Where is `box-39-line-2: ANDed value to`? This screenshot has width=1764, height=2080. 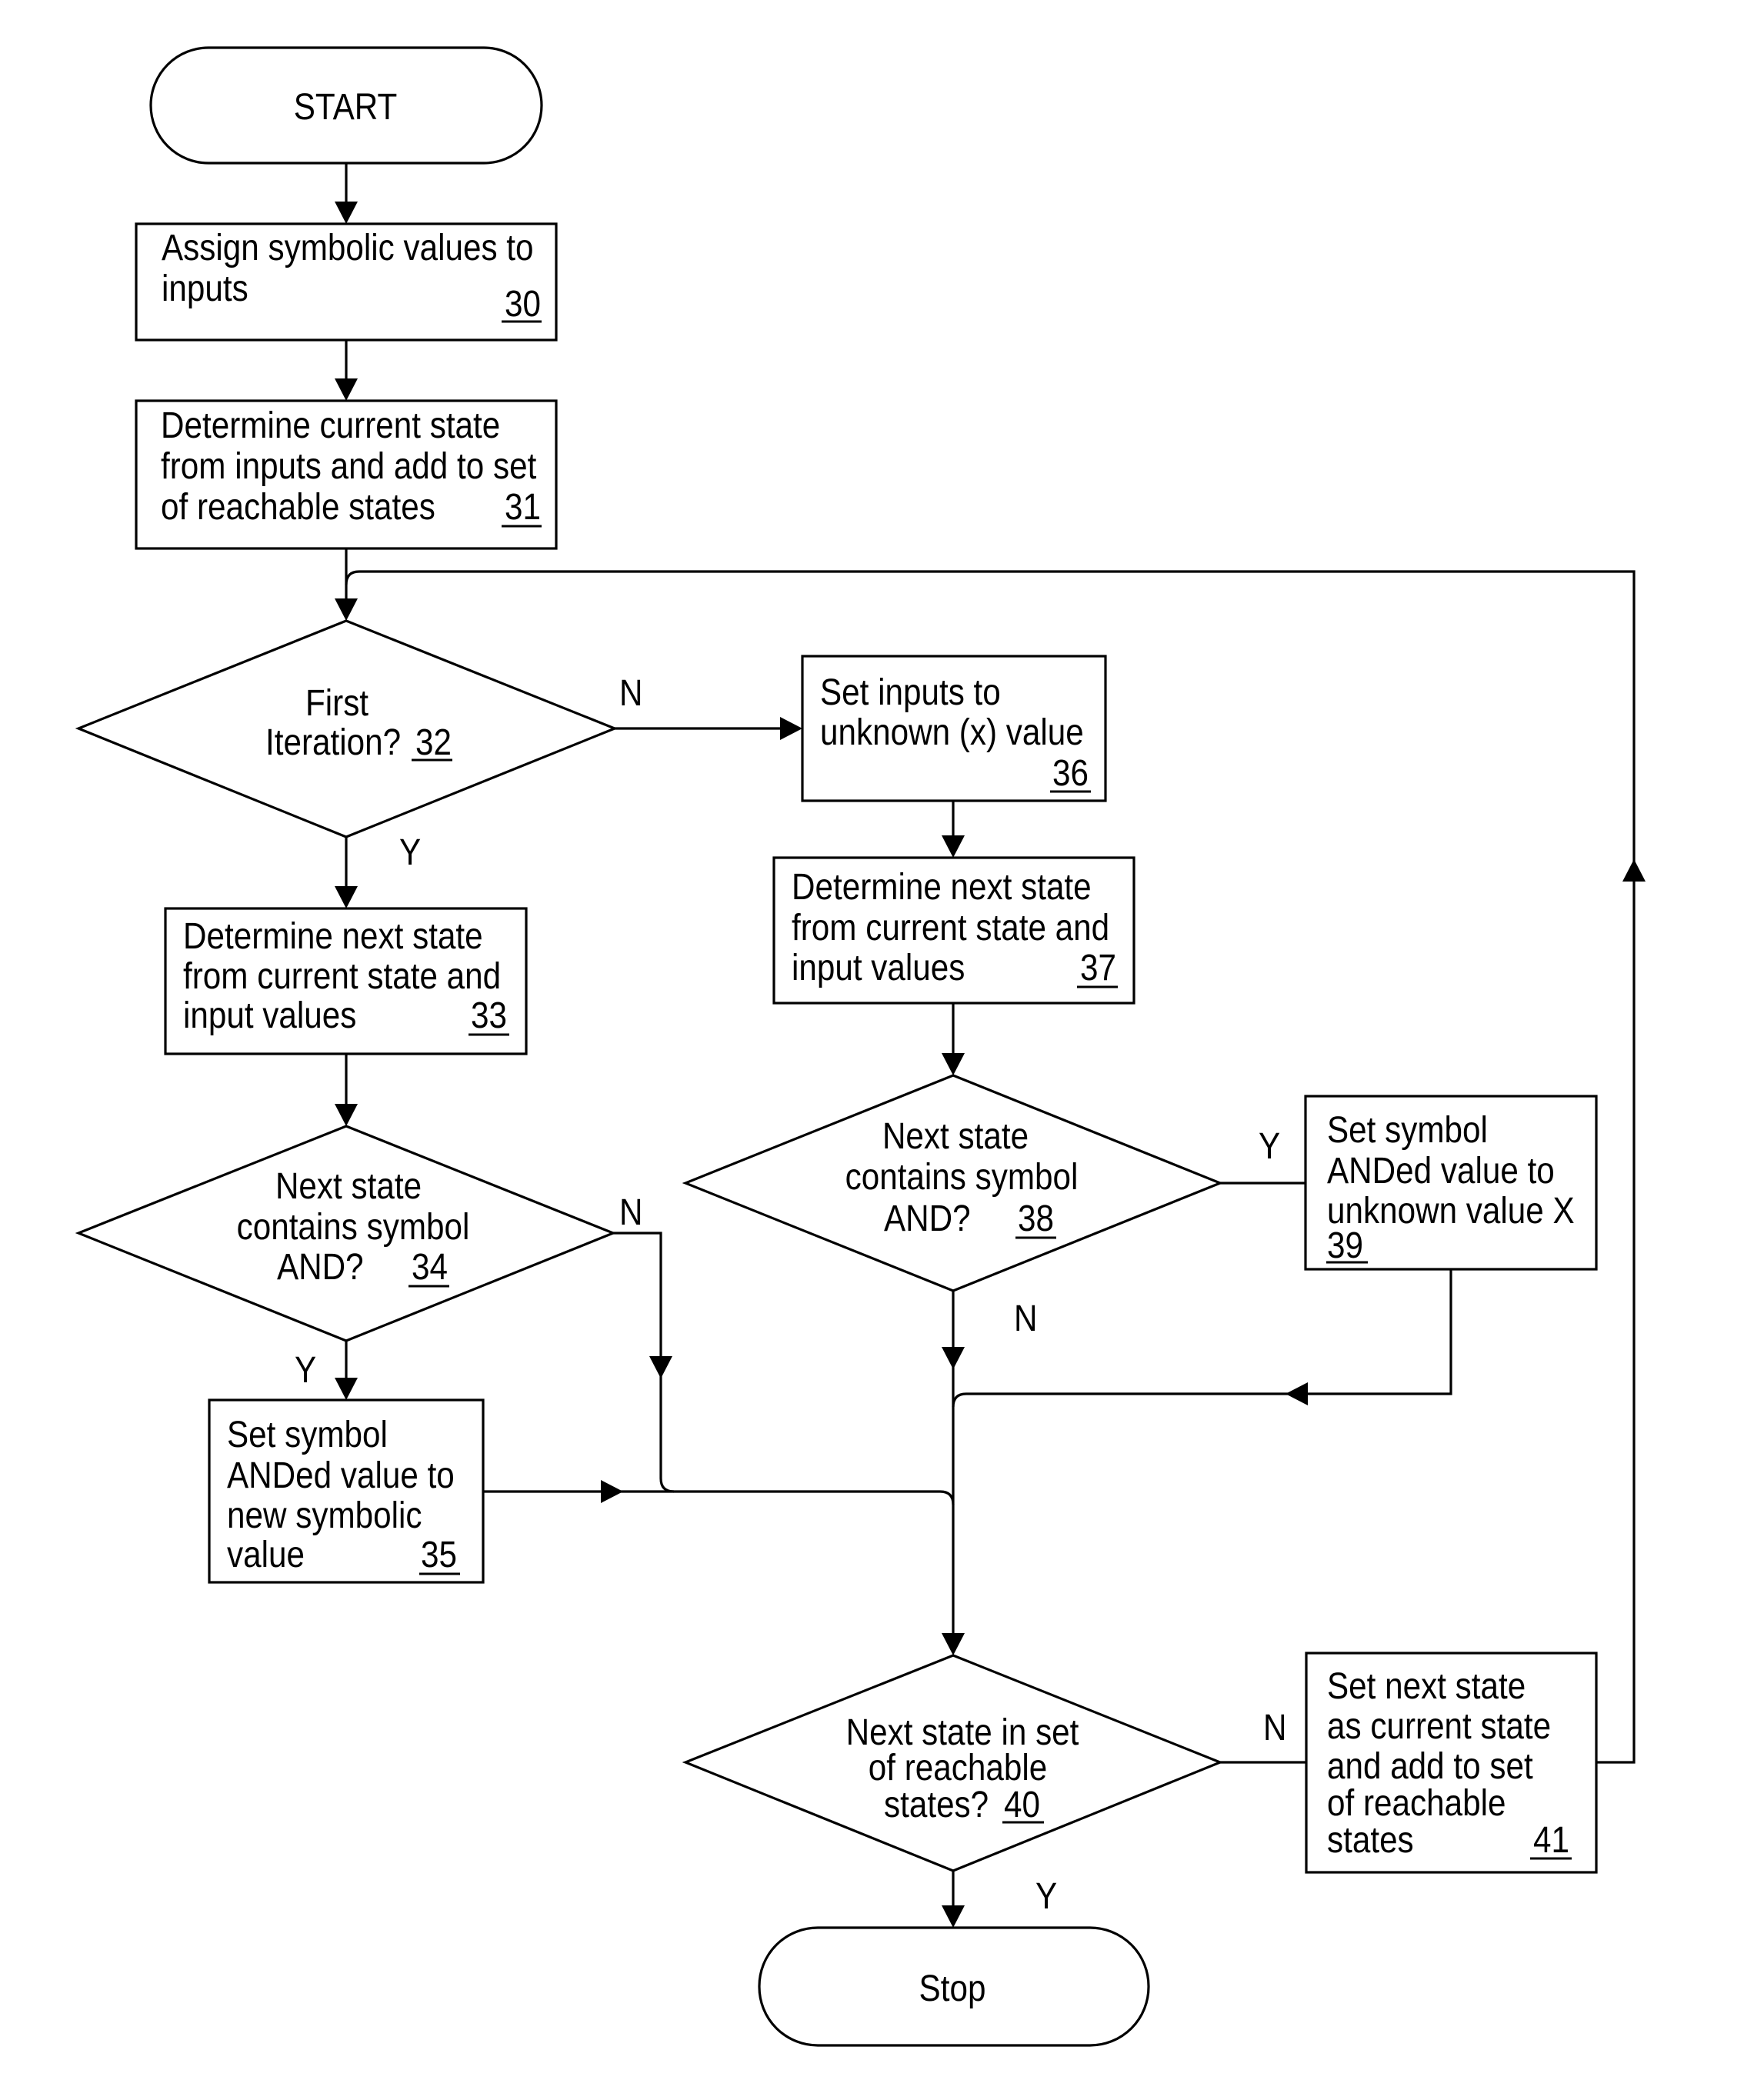
box-39-line-2: ANDed value to is located at coordinates (1441, 1170).